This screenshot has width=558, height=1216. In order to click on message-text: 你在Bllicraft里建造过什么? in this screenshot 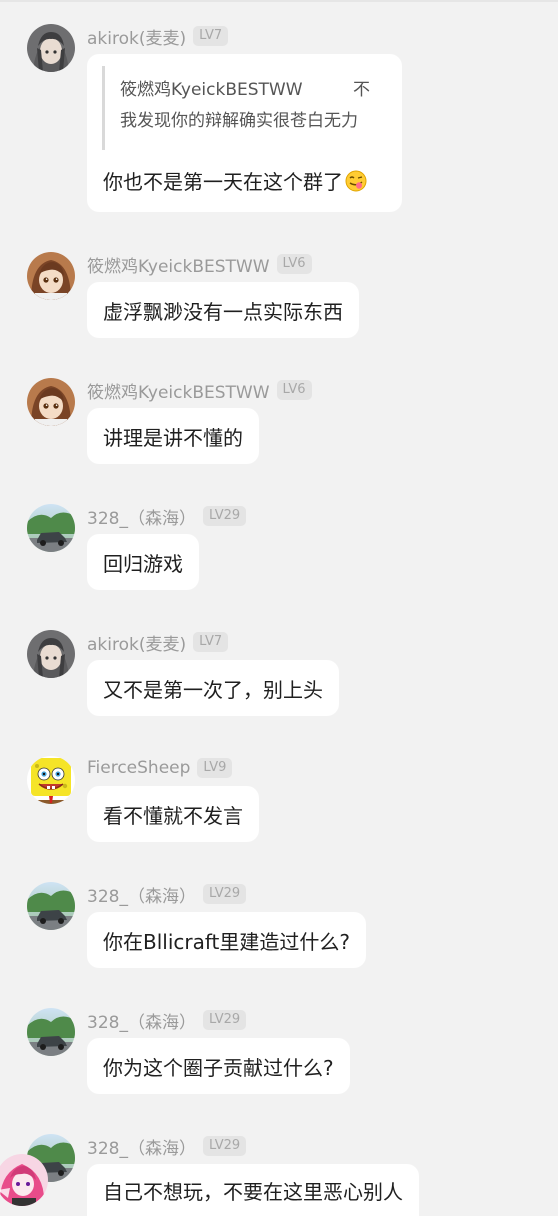, I will do `click(227, 941)`.